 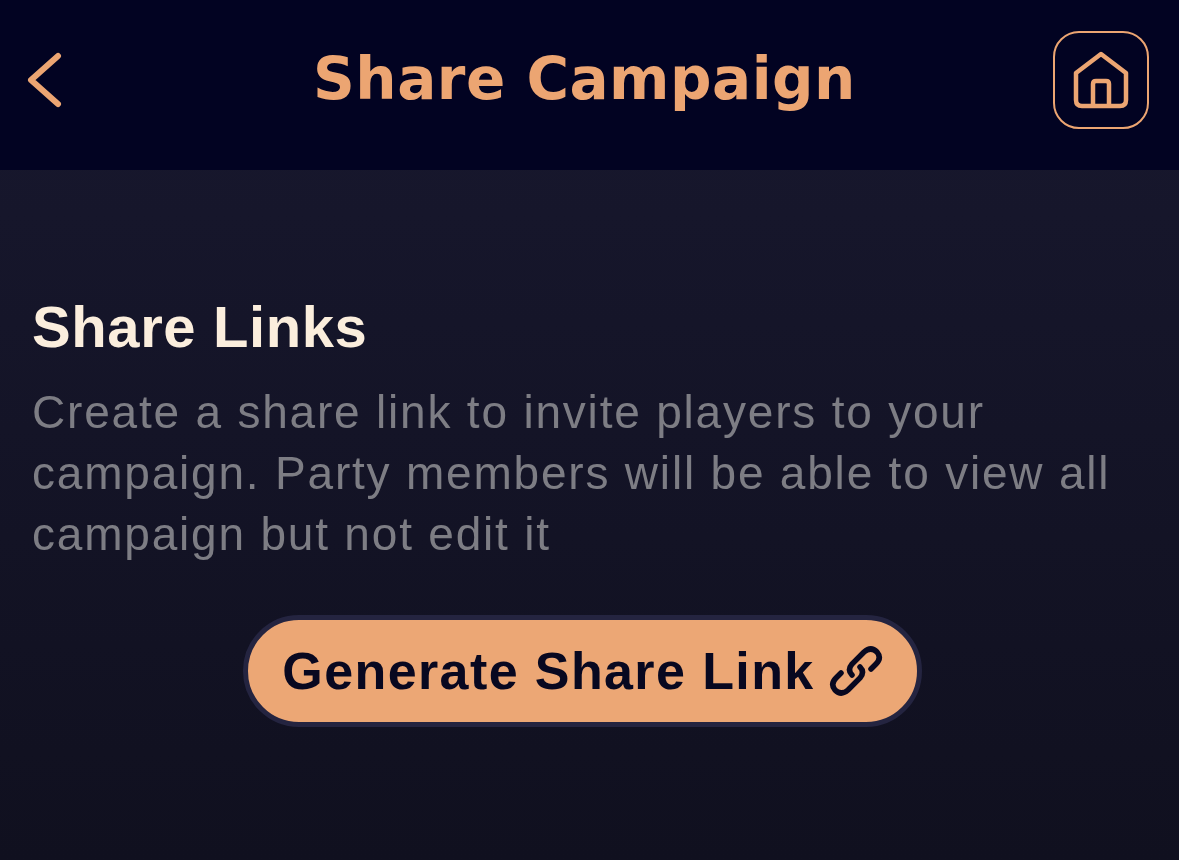 I want to click on home-button, so click(x=1101, y=80).